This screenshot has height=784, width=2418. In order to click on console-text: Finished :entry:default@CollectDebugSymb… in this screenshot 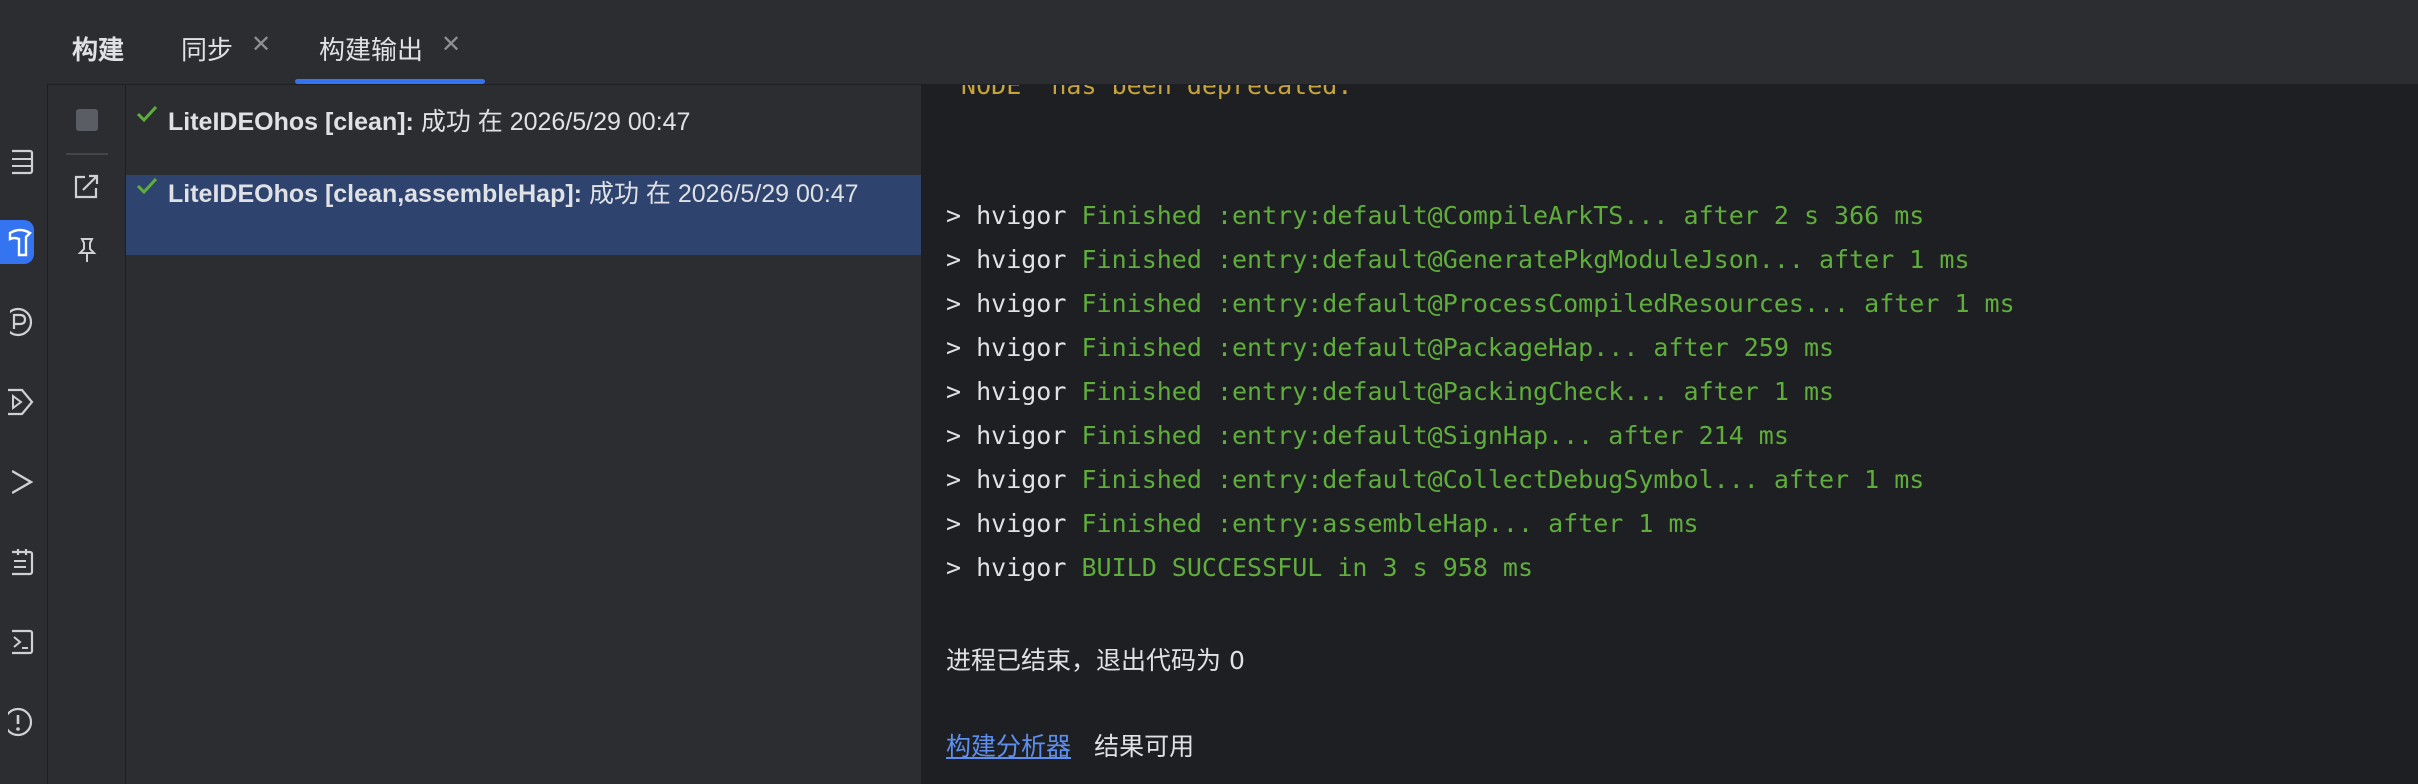, I will do `click(1503, 479)`.